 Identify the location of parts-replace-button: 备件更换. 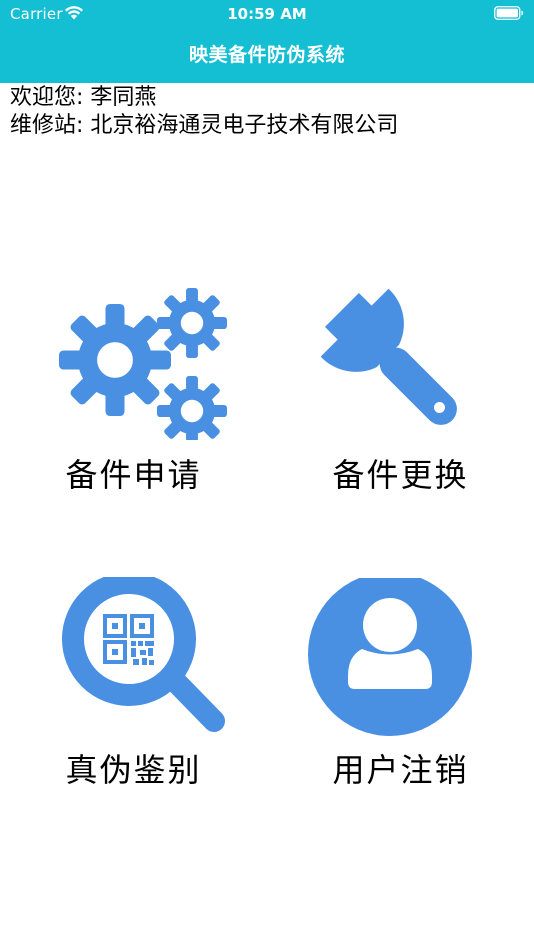
(400, 400).